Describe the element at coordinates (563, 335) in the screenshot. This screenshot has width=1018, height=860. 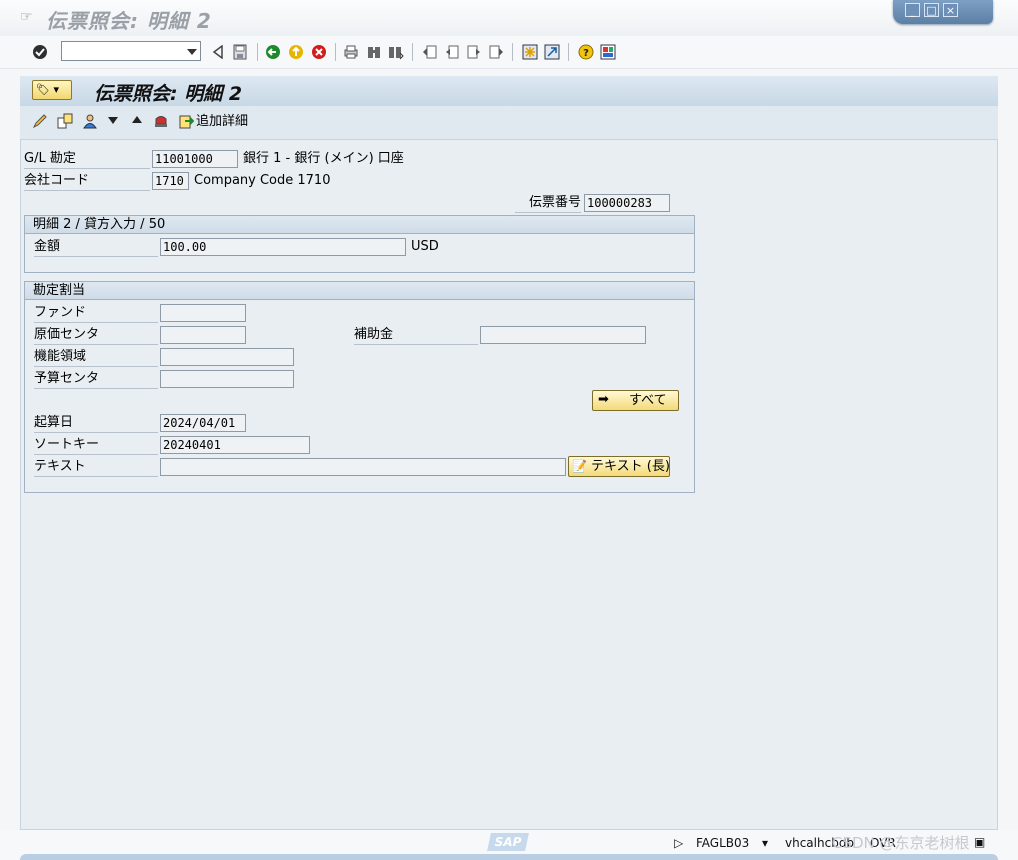
I see `grant-field` at that location.